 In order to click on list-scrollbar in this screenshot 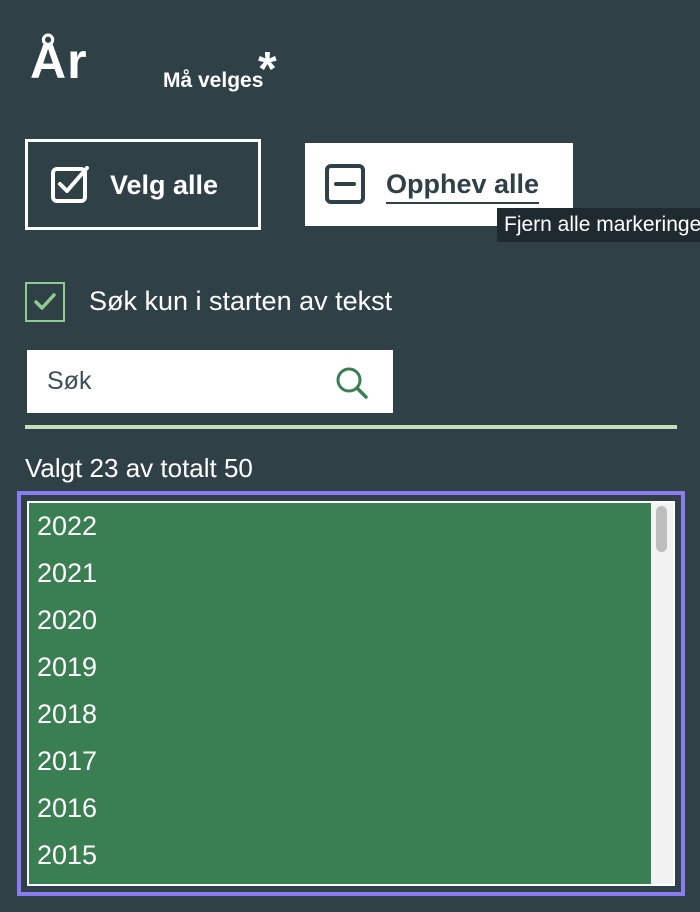, I will do `click(662, 693)`.